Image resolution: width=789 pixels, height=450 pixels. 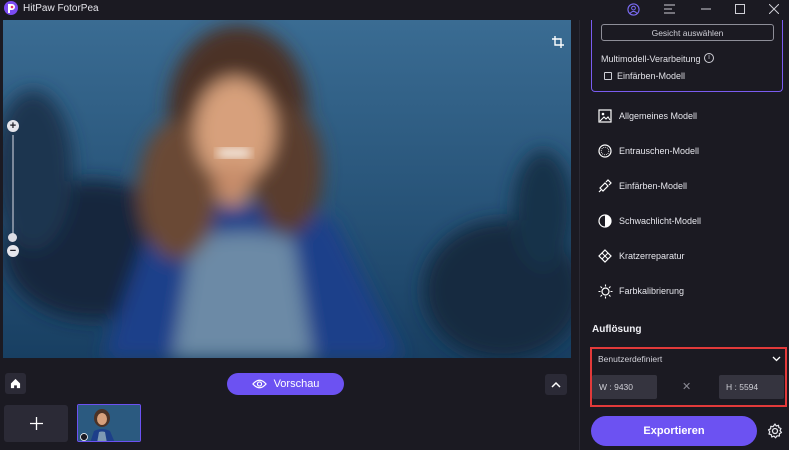 I want to click on crop-button, so click(x=558, y=42).